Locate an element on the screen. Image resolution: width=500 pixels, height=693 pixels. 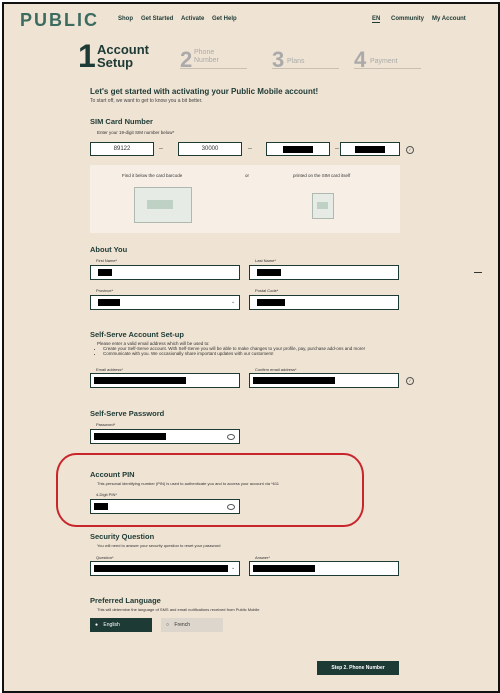
email-label: Email address* is located at coordinates (109, 369).